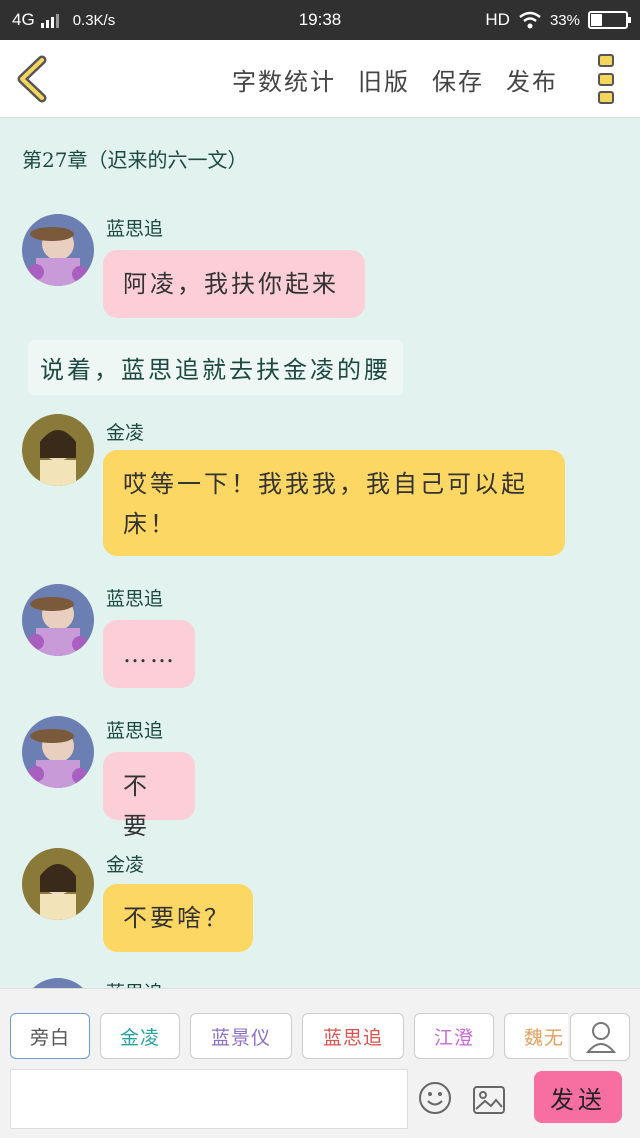  Describe the element at coordinates (564, 20) in the screenshot. I see `battery-percent: 33%` at that location.